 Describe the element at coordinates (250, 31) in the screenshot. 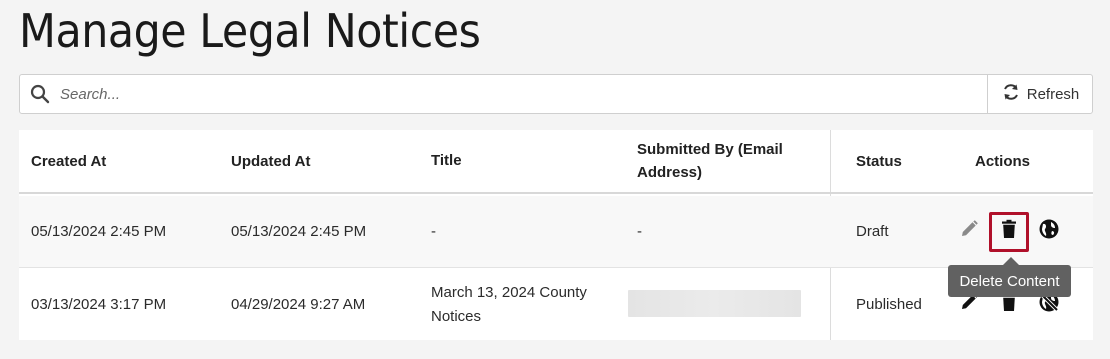

I see `page-title: Manage Legal Notices` at that location.